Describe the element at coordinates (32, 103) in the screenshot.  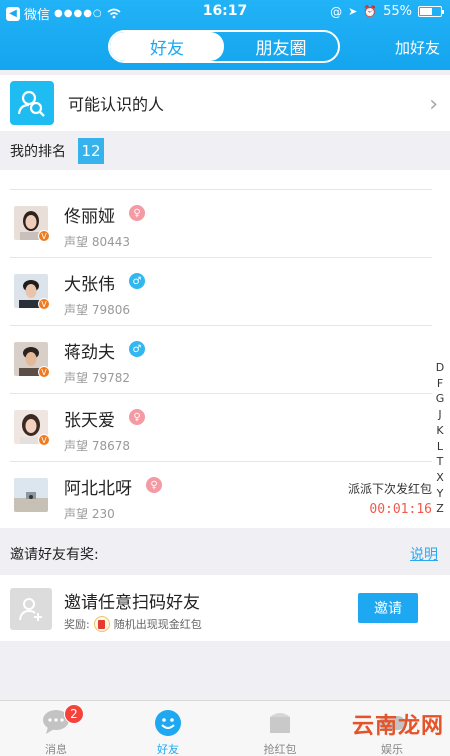
I see `people-search-icon` at that location.